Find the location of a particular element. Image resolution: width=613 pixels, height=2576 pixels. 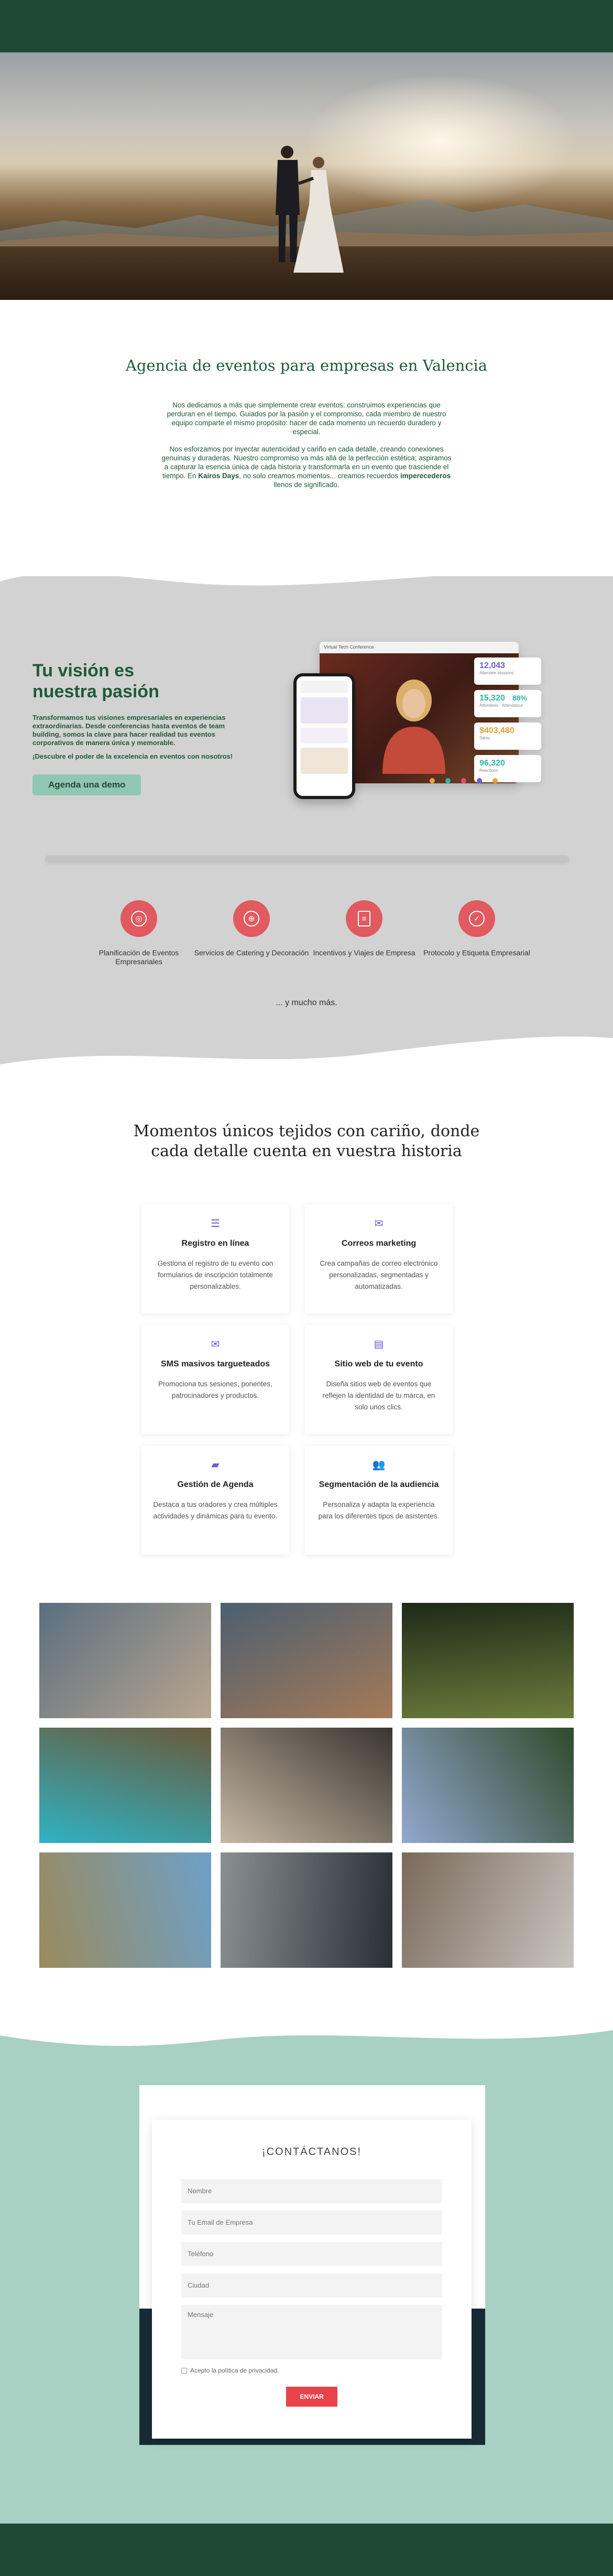

hero-couple is located at coordinates (310, 209).